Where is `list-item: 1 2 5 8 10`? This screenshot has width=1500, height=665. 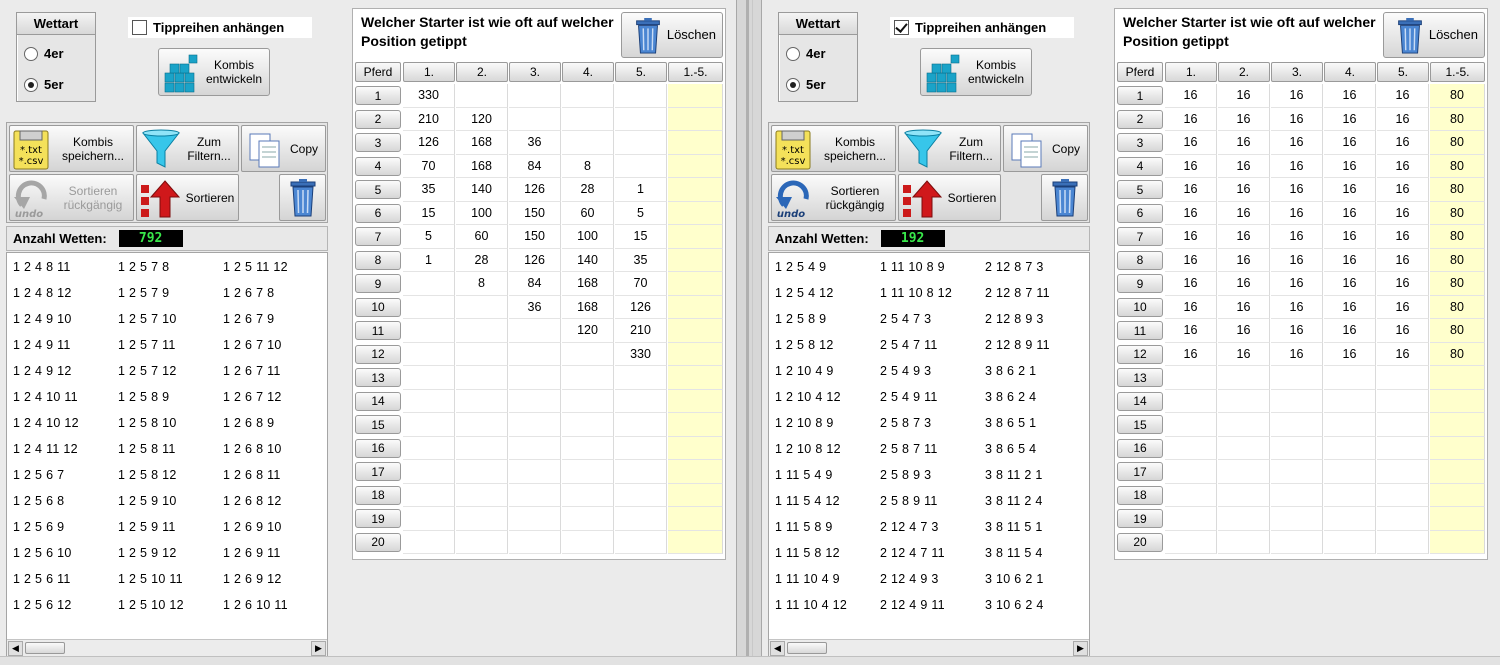
list-item: 1 2 5 8 10 is located at coordinates (147, 423).